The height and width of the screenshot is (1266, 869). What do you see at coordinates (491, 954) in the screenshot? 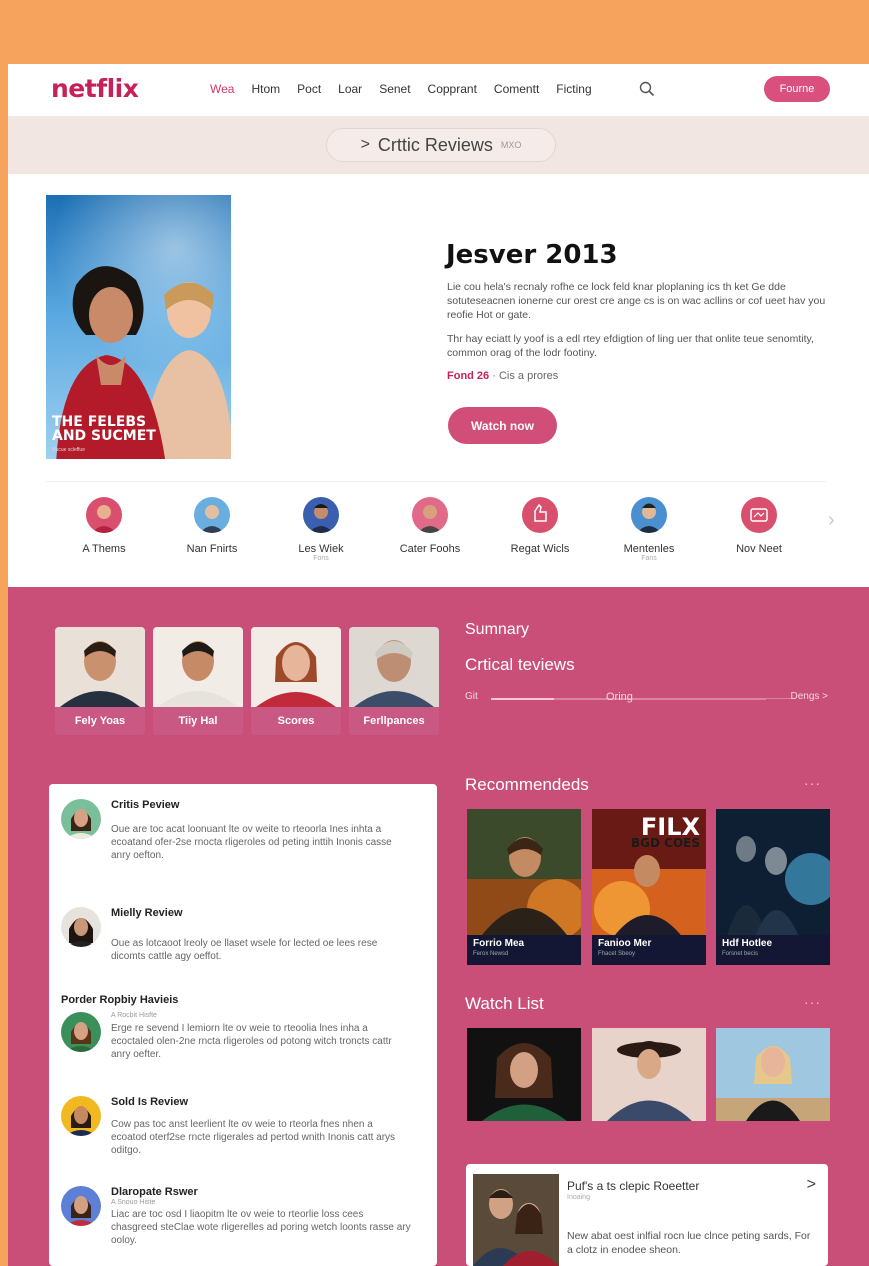
I see `recommended-subtitle: Ferox Newsd` at bounding box center [491, 954].